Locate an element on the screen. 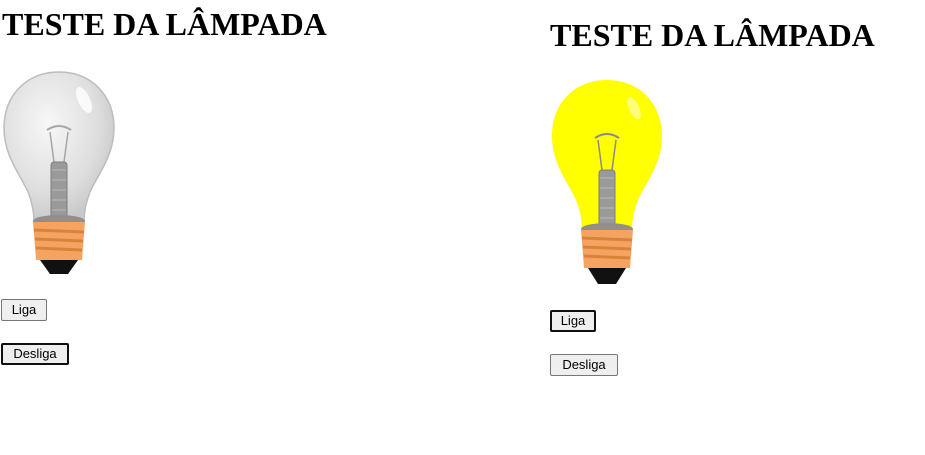 The height and width of the screenshot is (455, 925). lightbulb-on-icon is located at coordinates (607, 182).